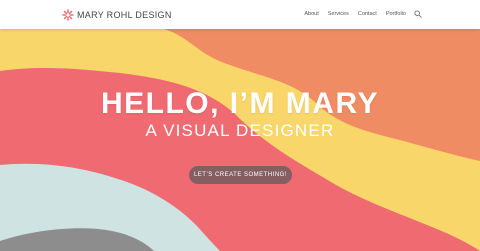 The width and height of the screenshot is (480, 251). I want to click on nav-portfolio: Portfolio, so click(396, 14).